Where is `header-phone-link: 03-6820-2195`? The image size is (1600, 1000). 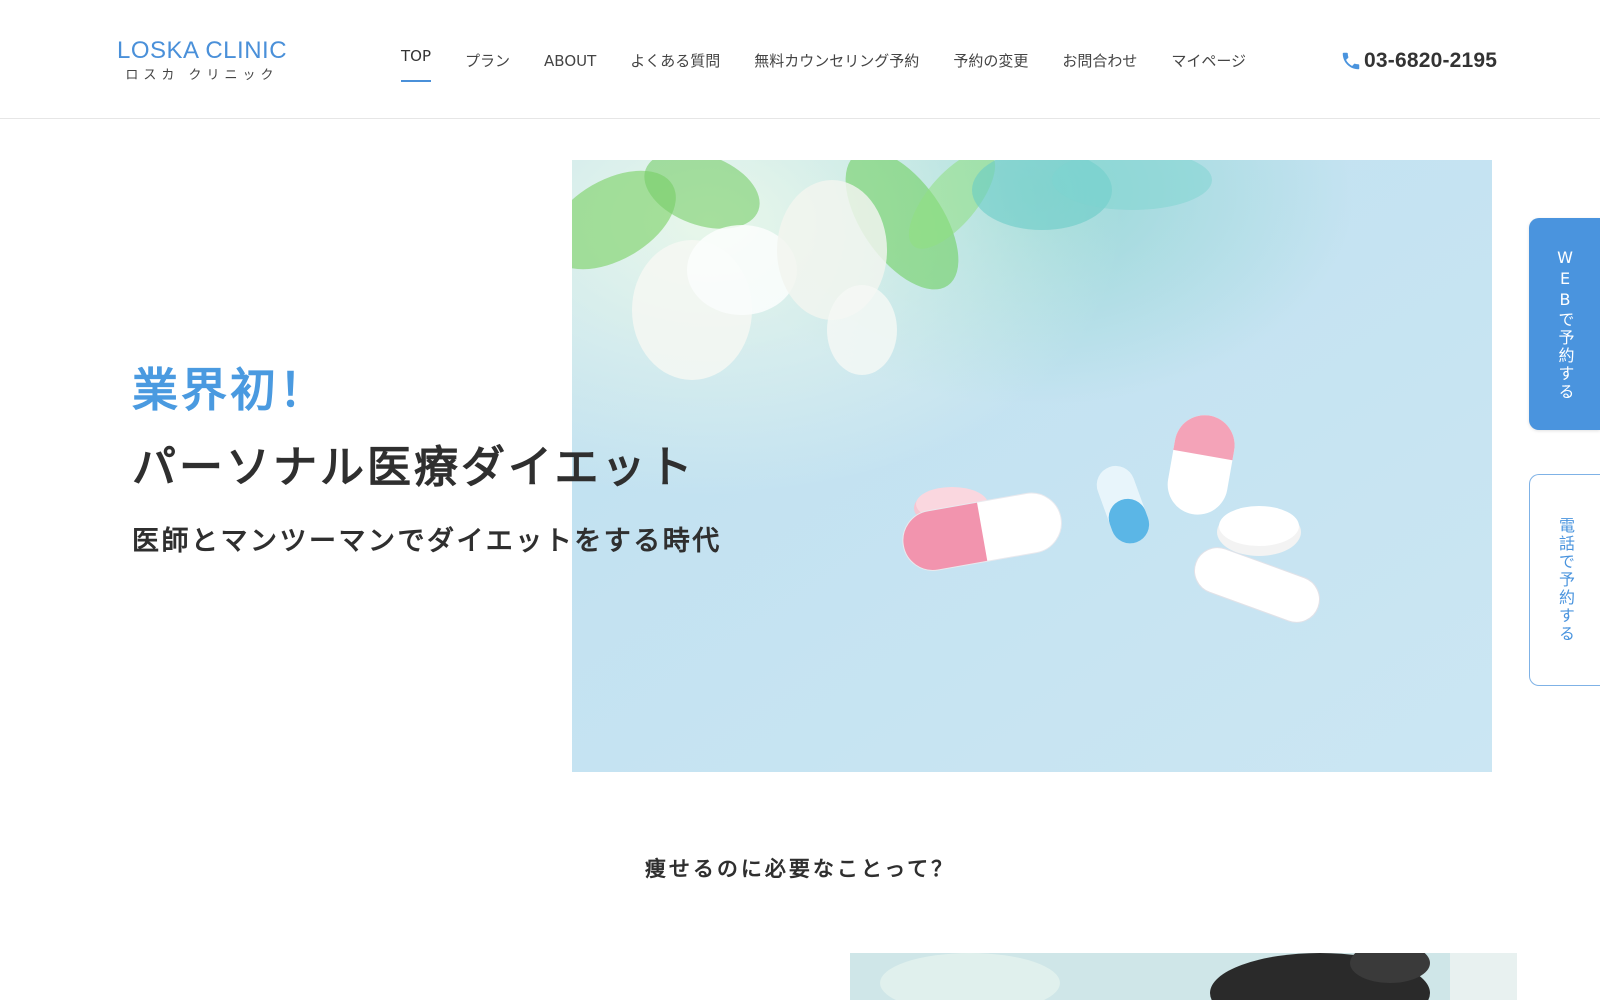
header-phone-link: 03-6820-2195 is located at coordinates (1418, 61).